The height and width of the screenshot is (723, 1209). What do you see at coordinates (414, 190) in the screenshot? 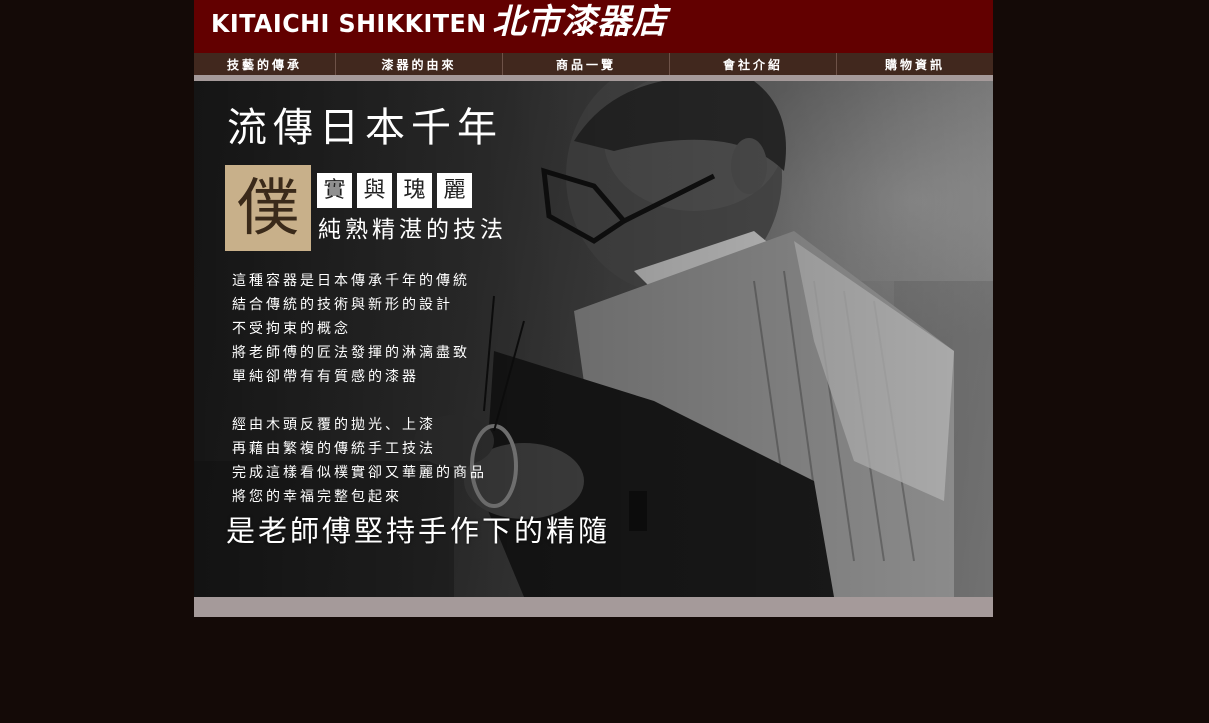
I see `boxed-char: 瑰` at bounding box center [414, 190].